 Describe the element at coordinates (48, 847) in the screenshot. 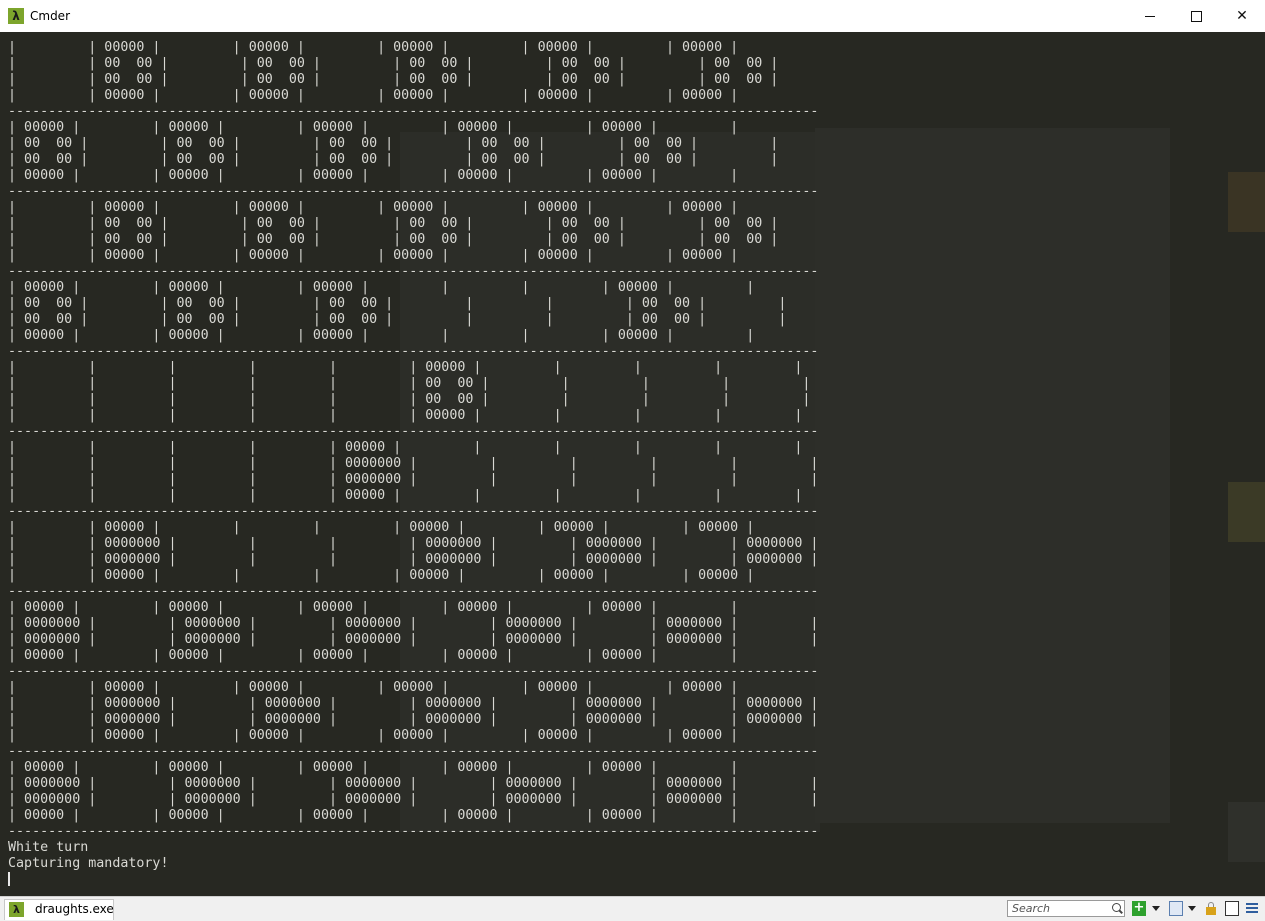

I see `turn-message: White turn` at that location.